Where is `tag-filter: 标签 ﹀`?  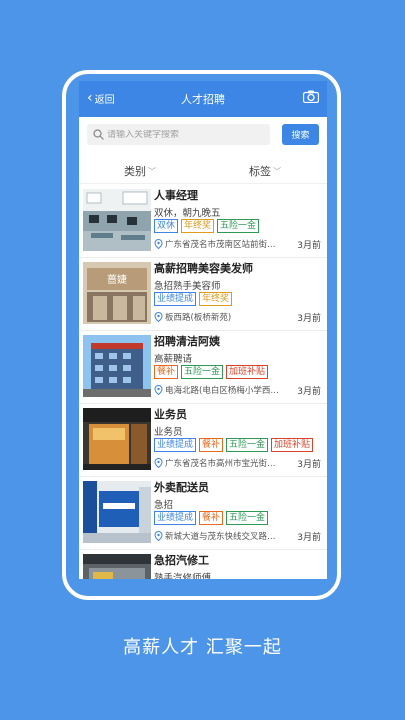 tag-filter: 标签 ﹀ is located at coordinates (265, 171).